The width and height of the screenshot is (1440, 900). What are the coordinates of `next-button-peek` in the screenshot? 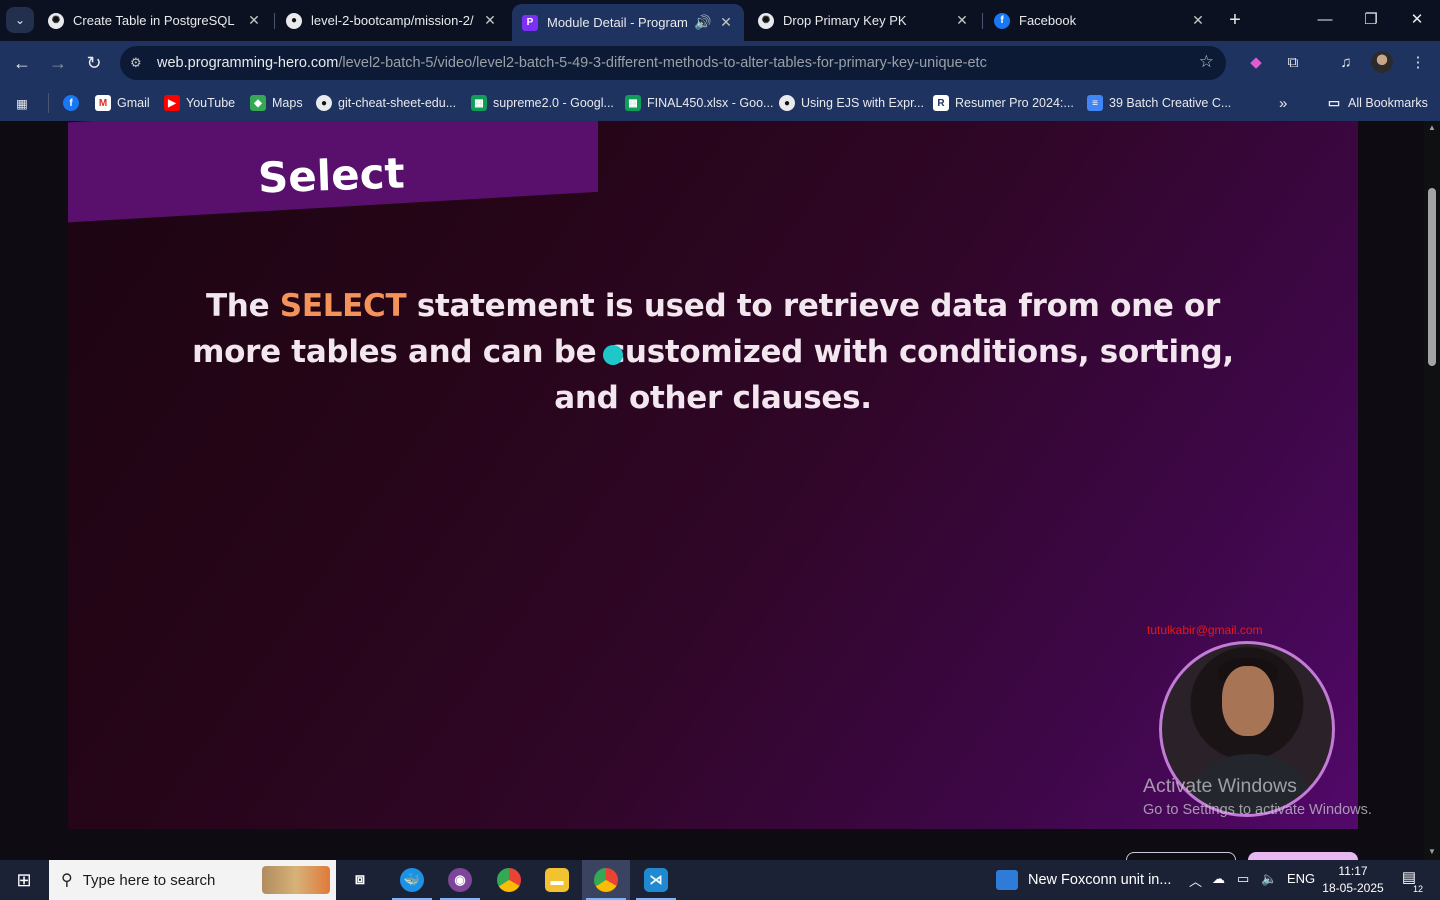 It's located at (1303, 856).